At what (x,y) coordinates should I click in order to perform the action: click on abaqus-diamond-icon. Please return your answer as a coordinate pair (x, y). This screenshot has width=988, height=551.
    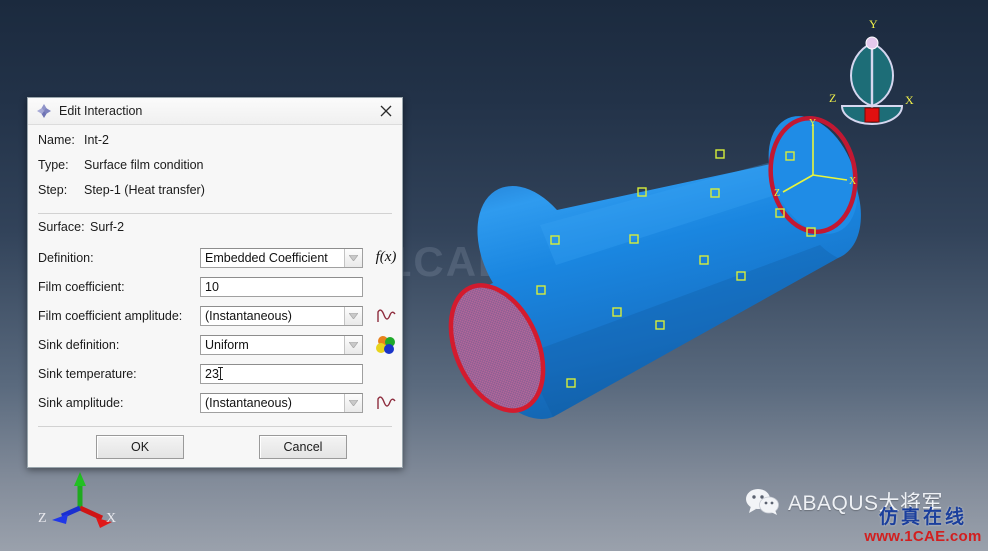
    Looking at the image, I should click on (44, 111).